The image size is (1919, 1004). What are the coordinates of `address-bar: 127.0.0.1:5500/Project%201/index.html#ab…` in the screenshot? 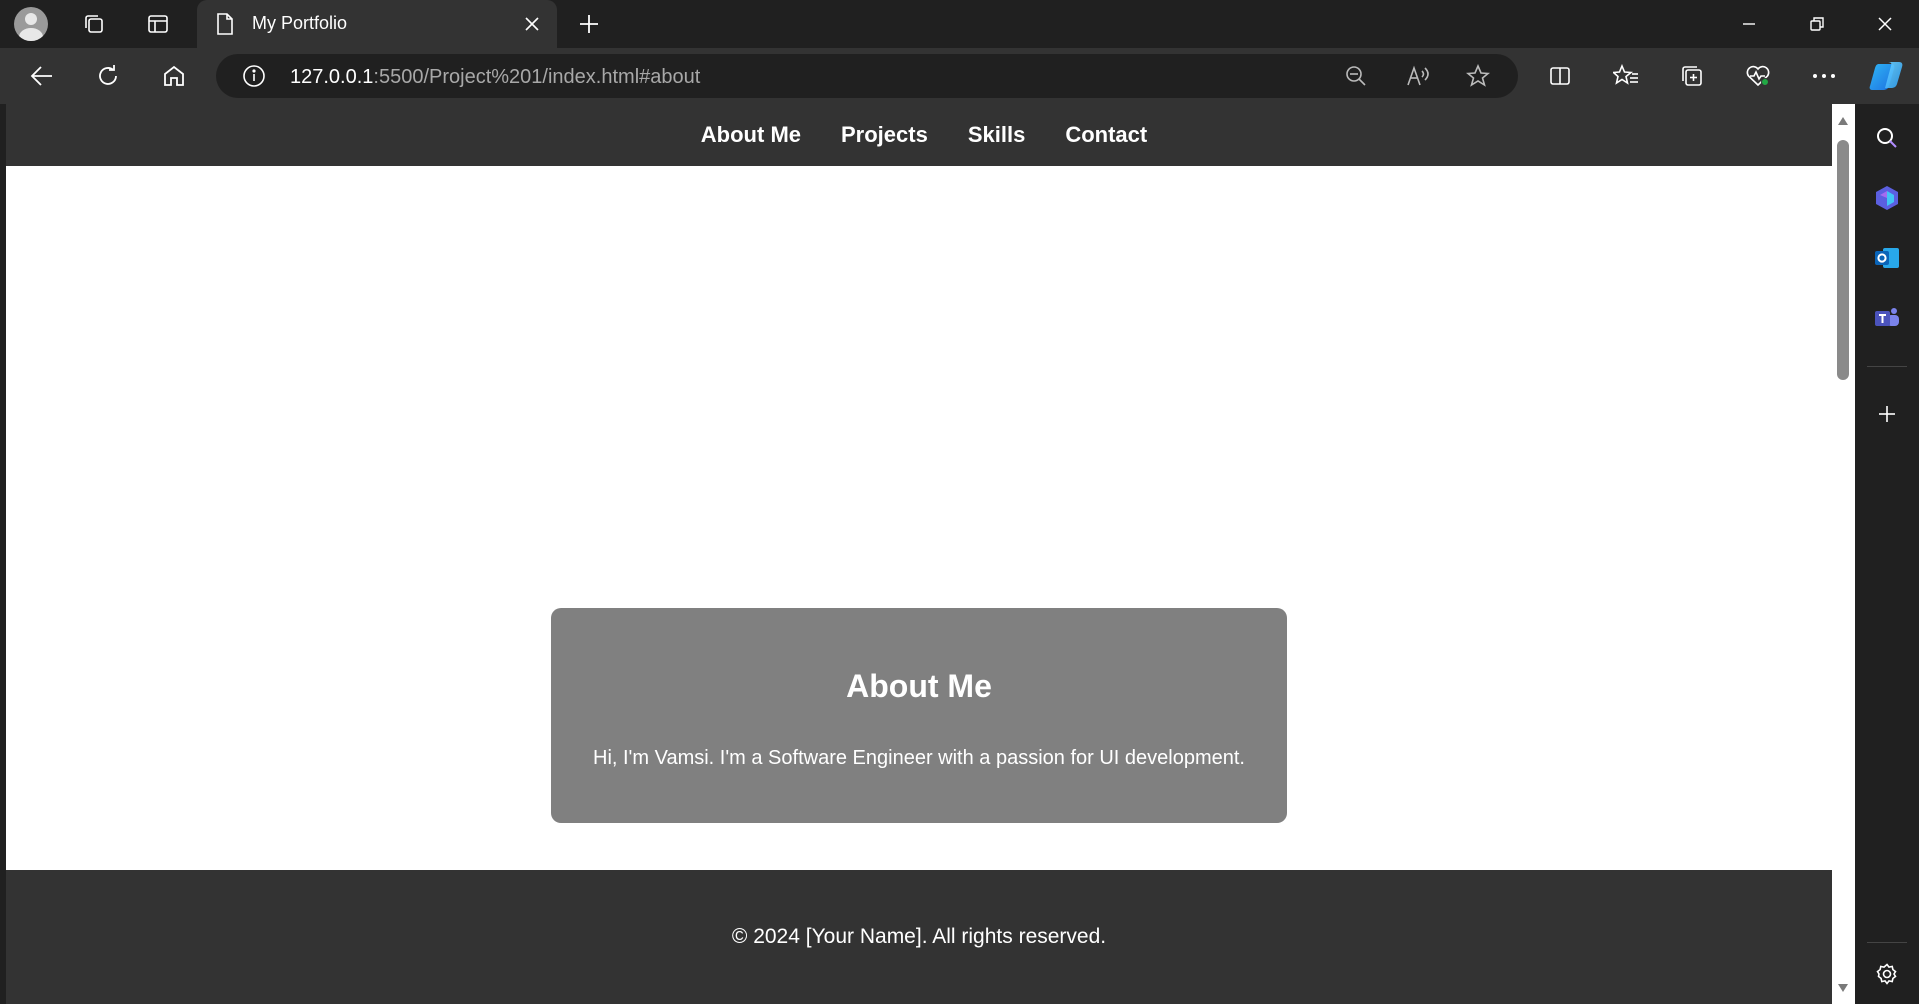 It's located at (867, 76).